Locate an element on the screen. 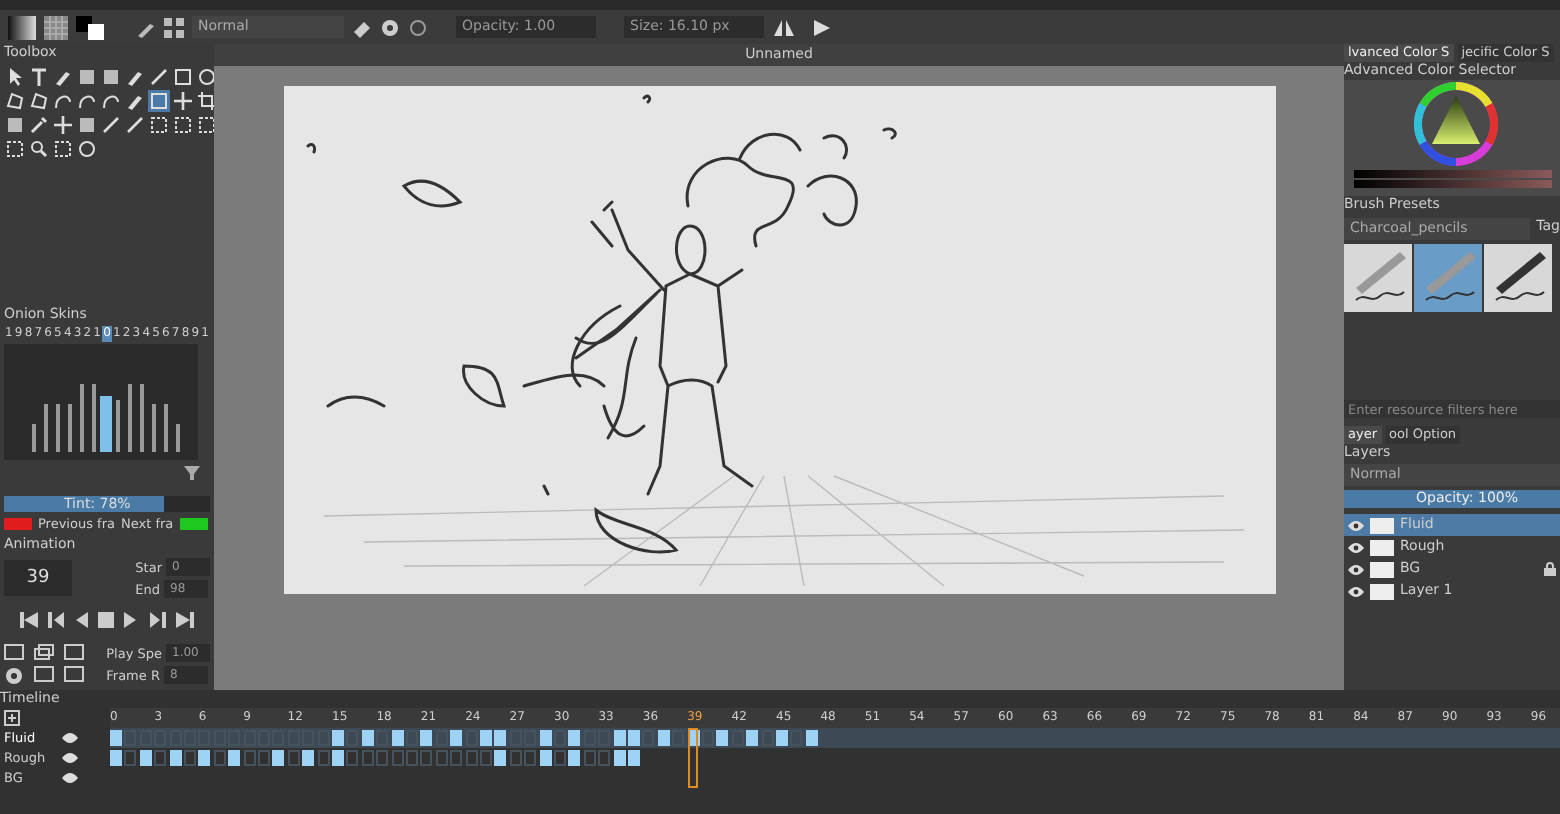 The width and height of the screenshot is (1560, 814). skip-start-icon is located at coordinates (29, 620).